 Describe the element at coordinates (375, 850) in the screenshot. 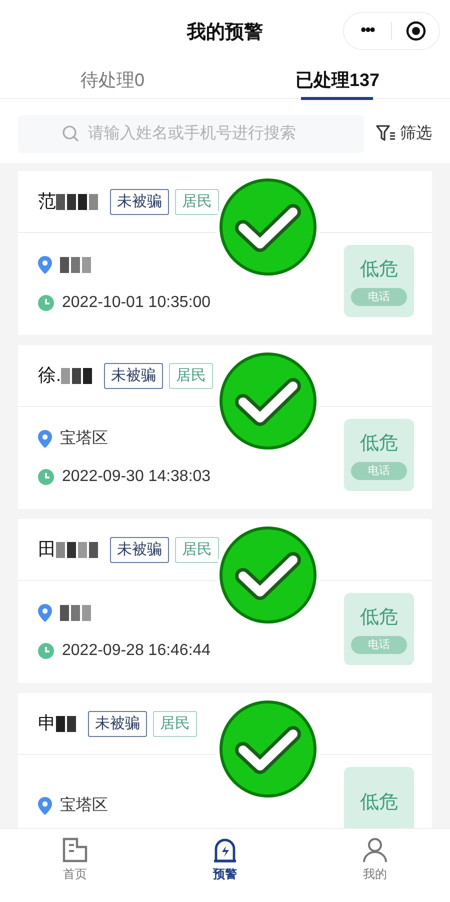

I see `person-icon` at that location.